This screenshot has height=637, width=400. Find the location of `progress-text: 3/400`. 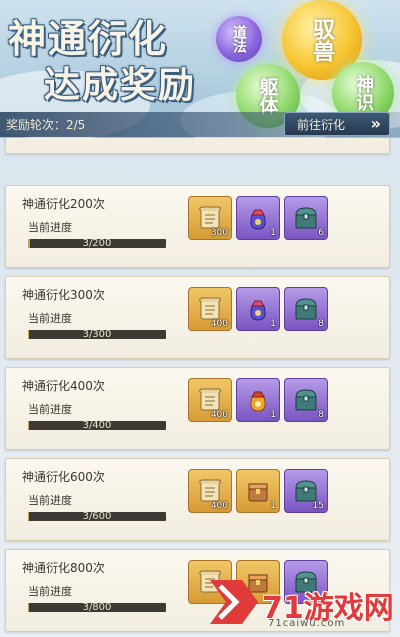

progress-text: 3/400 is located at coordinates (97, 425).